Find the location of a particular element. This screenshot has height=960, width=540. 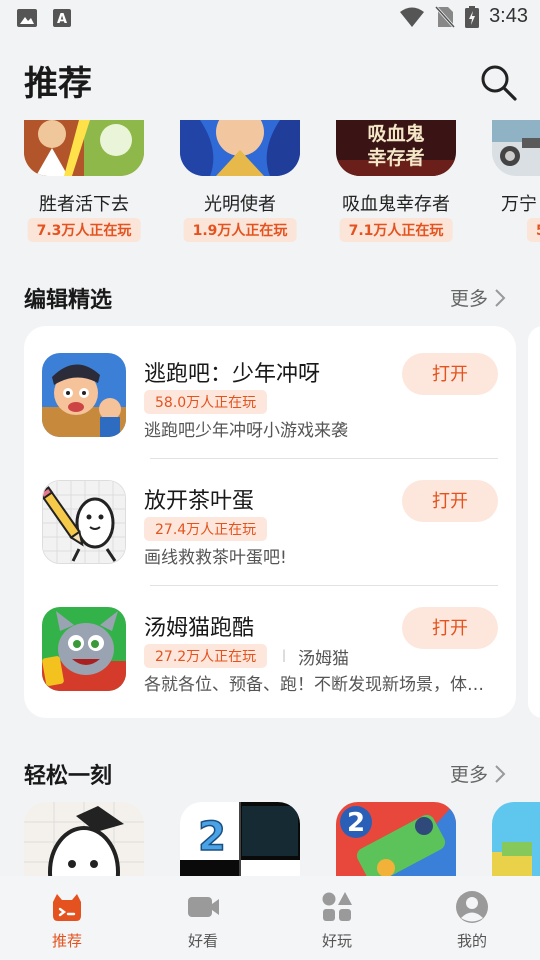

game-players-badge: 58.0万人正在玩 is located at coordinates (206, 402).